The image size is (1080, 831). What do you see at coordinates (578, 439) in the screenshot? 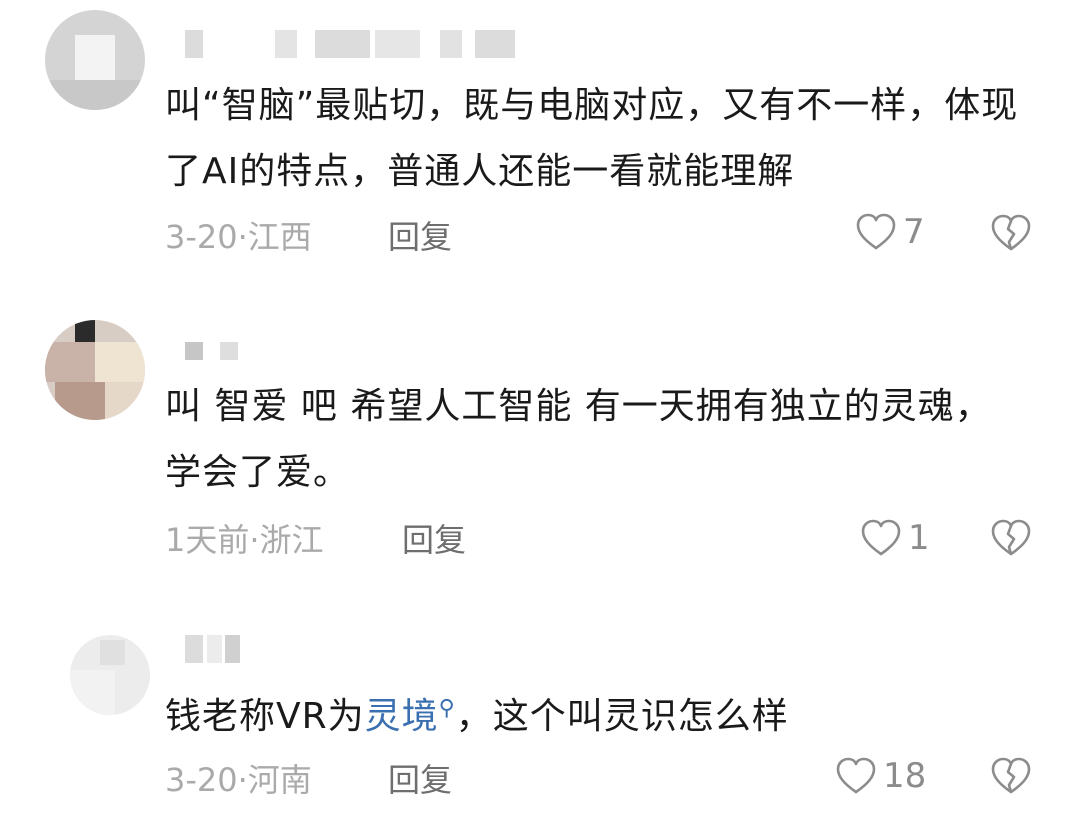
I see `comment-text: 叫 智爱 吧 希望人工智能 有一天拥有独立的灵魂，学会了爱。` at bounding box center [578, 439].